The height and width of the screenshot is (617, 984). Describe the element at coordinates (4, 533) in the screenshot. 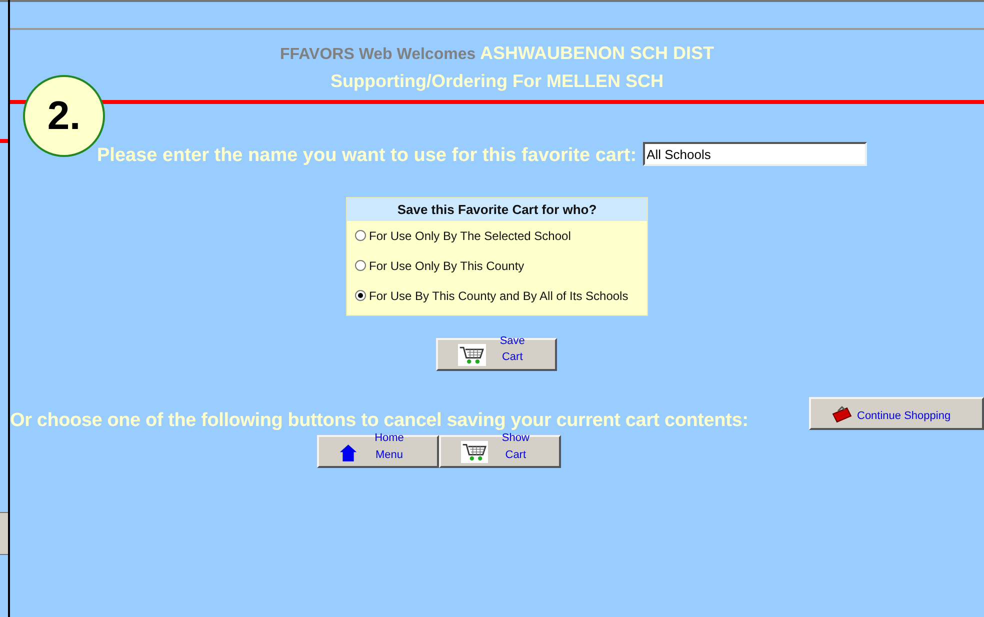

I see `button-edge` at that location.